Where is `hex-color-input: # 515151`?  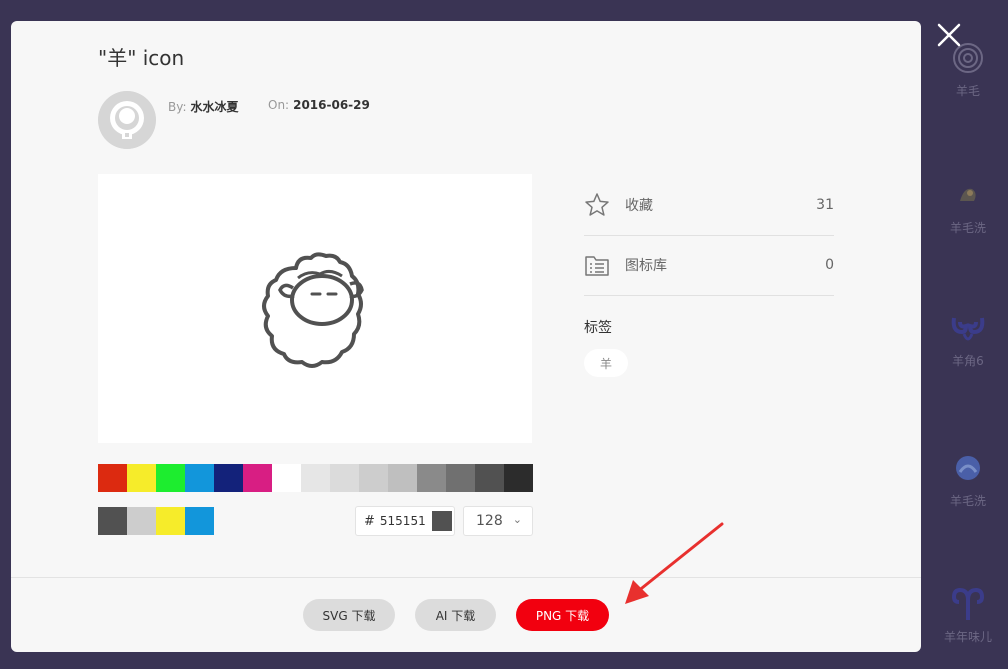 hex-color-input: # 515151 is located at coordinates (405, 521).